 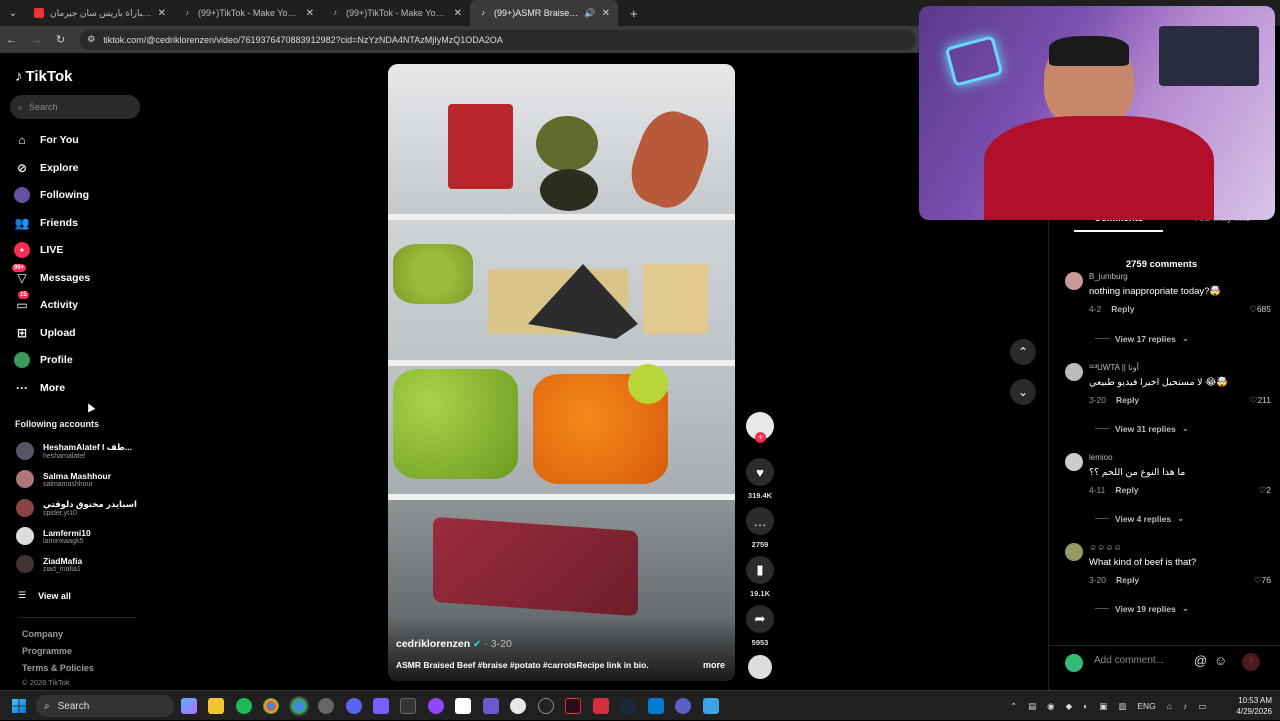 I want to click on mention-icon: @, so click(x=1200, y=660).